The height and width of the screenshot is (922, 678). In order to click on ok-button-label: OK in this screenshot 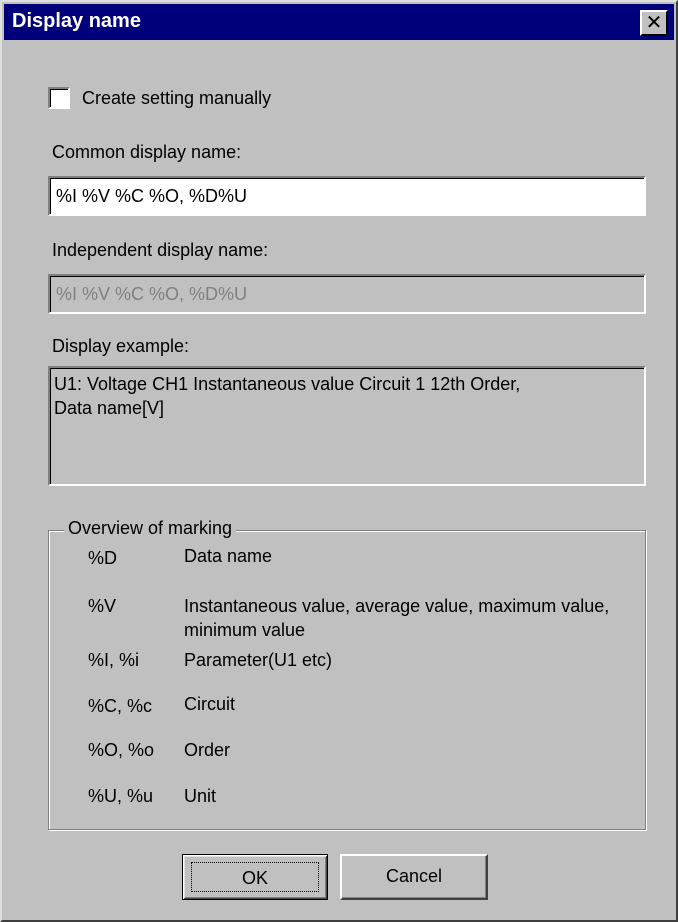, I will do `click(255, 877)`.